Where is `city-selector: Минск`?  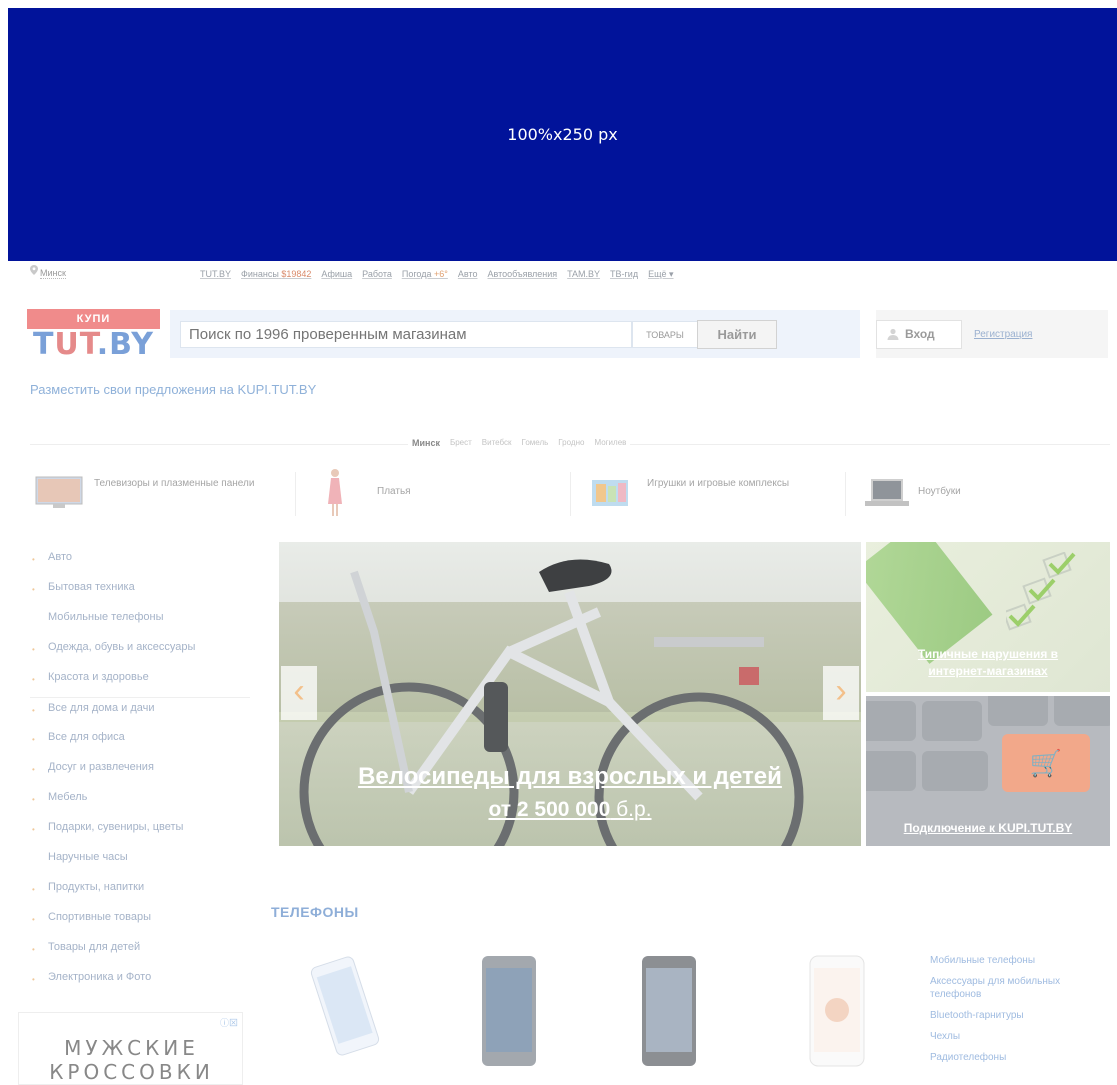 city-selector: Минск is located at coordinates (53, 273).